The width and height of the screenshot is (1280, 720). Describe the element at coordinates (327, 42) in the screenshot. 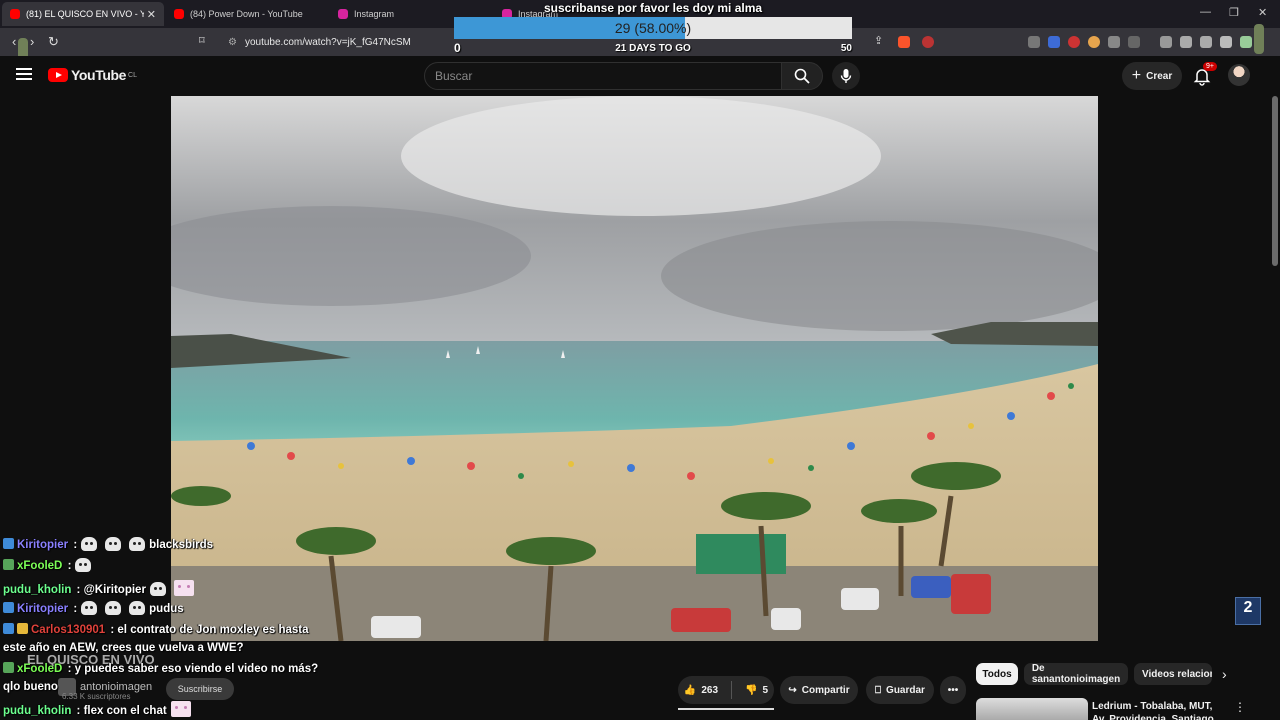

I see `url-text: youtube.com/watch?v=jK_fG47NcSM` at that location.